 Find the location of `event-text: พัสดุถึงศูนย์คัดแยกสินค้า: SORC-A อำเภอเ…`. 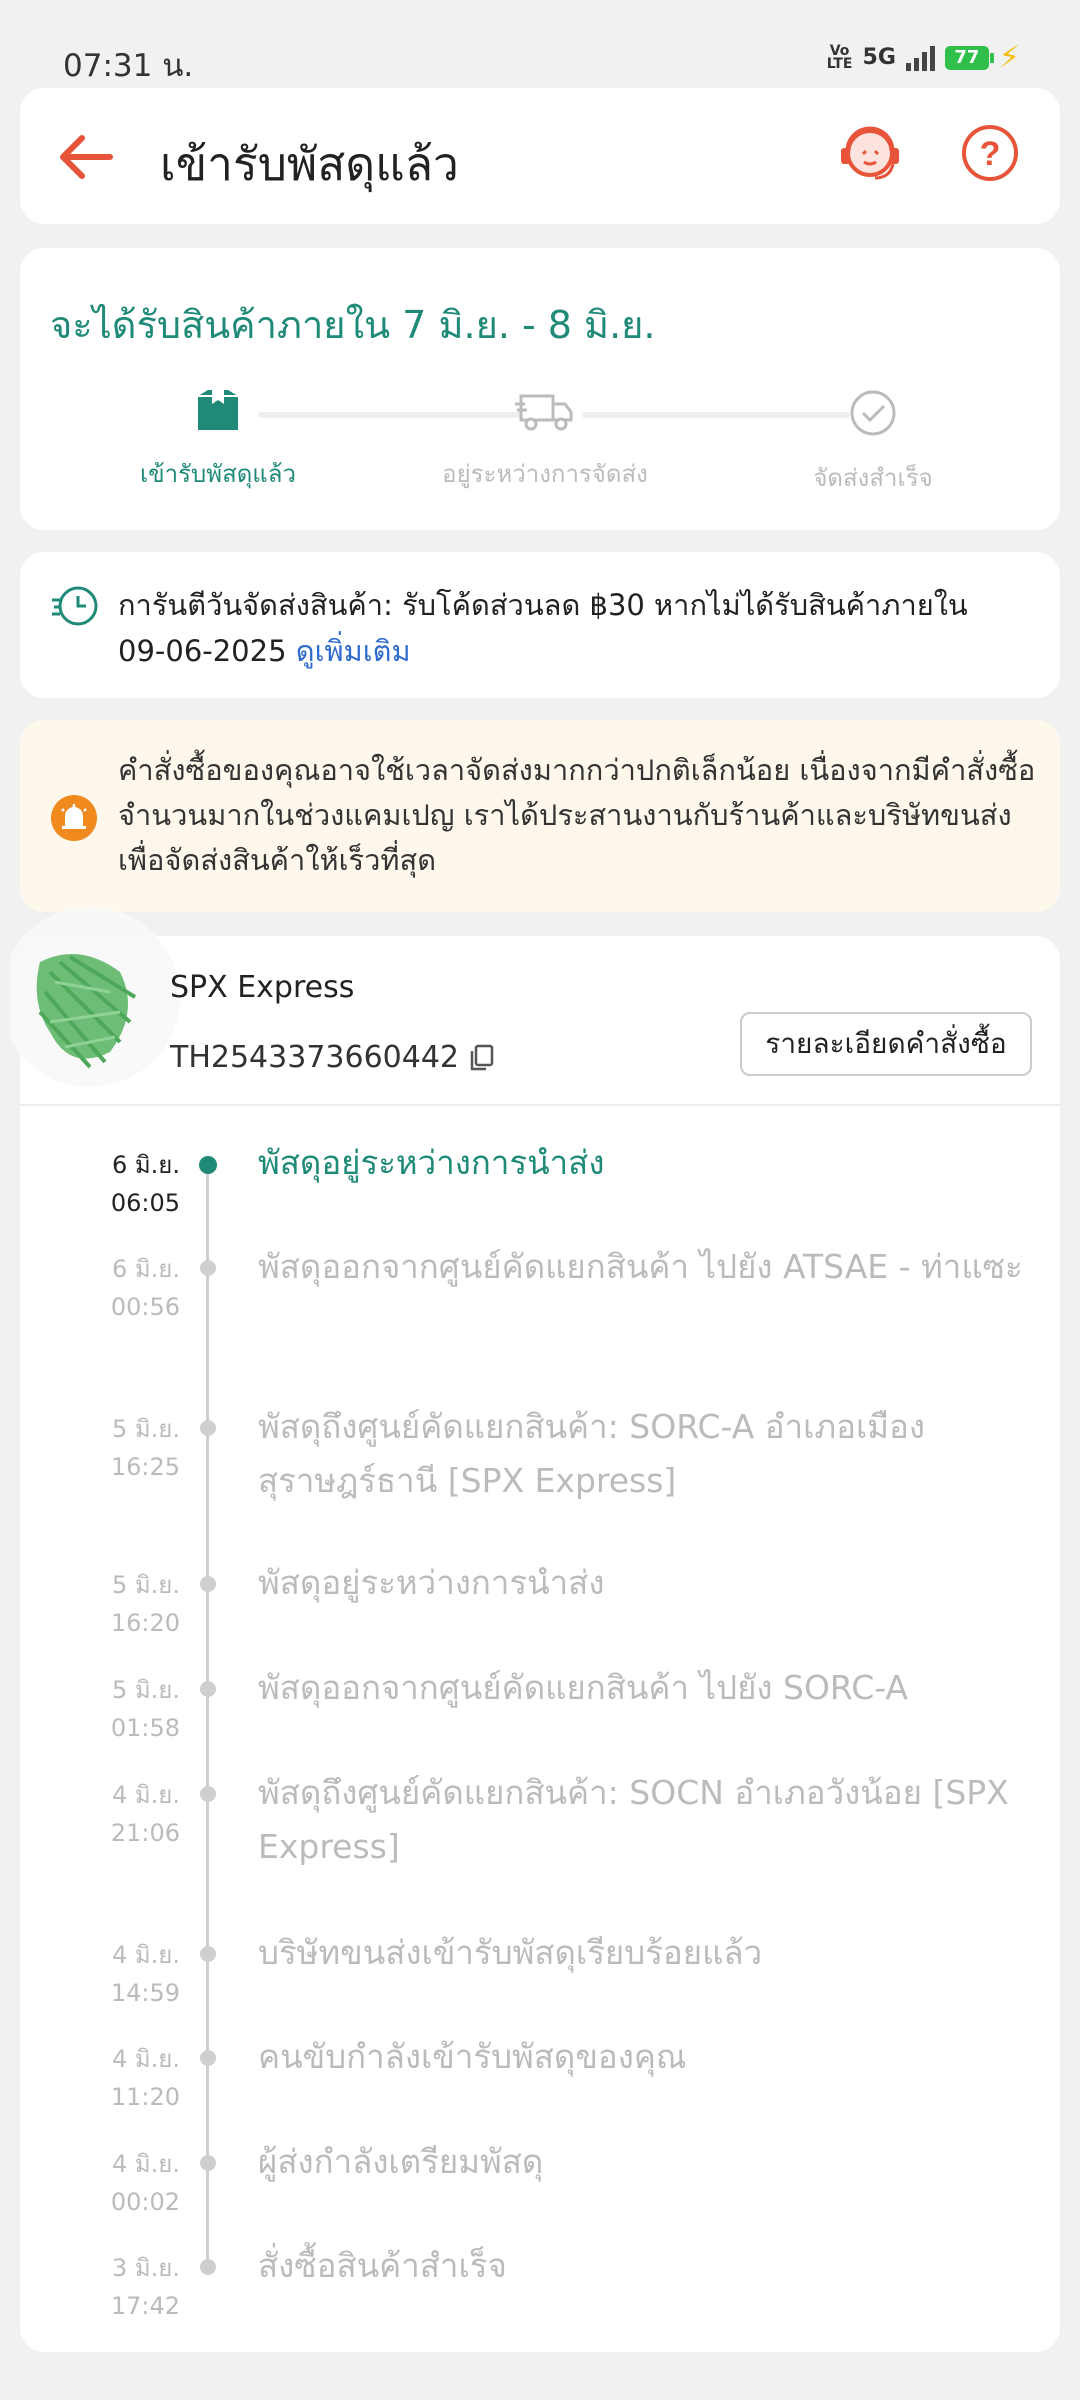

event-text: พัสดุถึงศูนย์คัดแยกสินค้า: SORC-A อำเภอเ… is located at coordinates (591, 1453).